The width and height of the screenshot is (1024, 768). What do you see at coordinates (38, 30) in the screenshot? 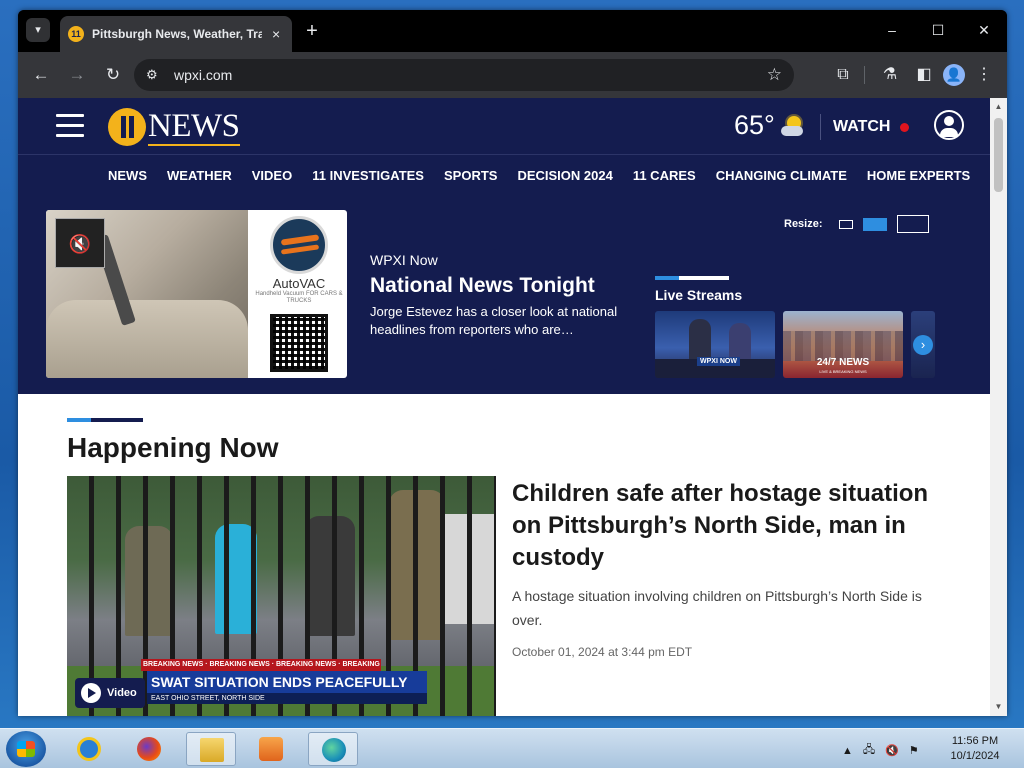
I see `tab-search-button: ▾` at bounding box center [38, 30].